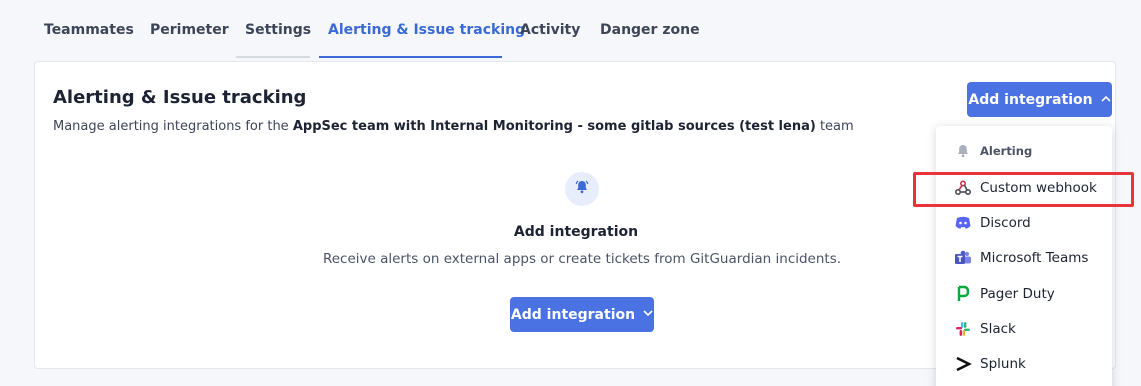 The height and width of the screenshot is (386, 1141). I want to click on menu-item-splunk: Splunk, so click(1024, 364).